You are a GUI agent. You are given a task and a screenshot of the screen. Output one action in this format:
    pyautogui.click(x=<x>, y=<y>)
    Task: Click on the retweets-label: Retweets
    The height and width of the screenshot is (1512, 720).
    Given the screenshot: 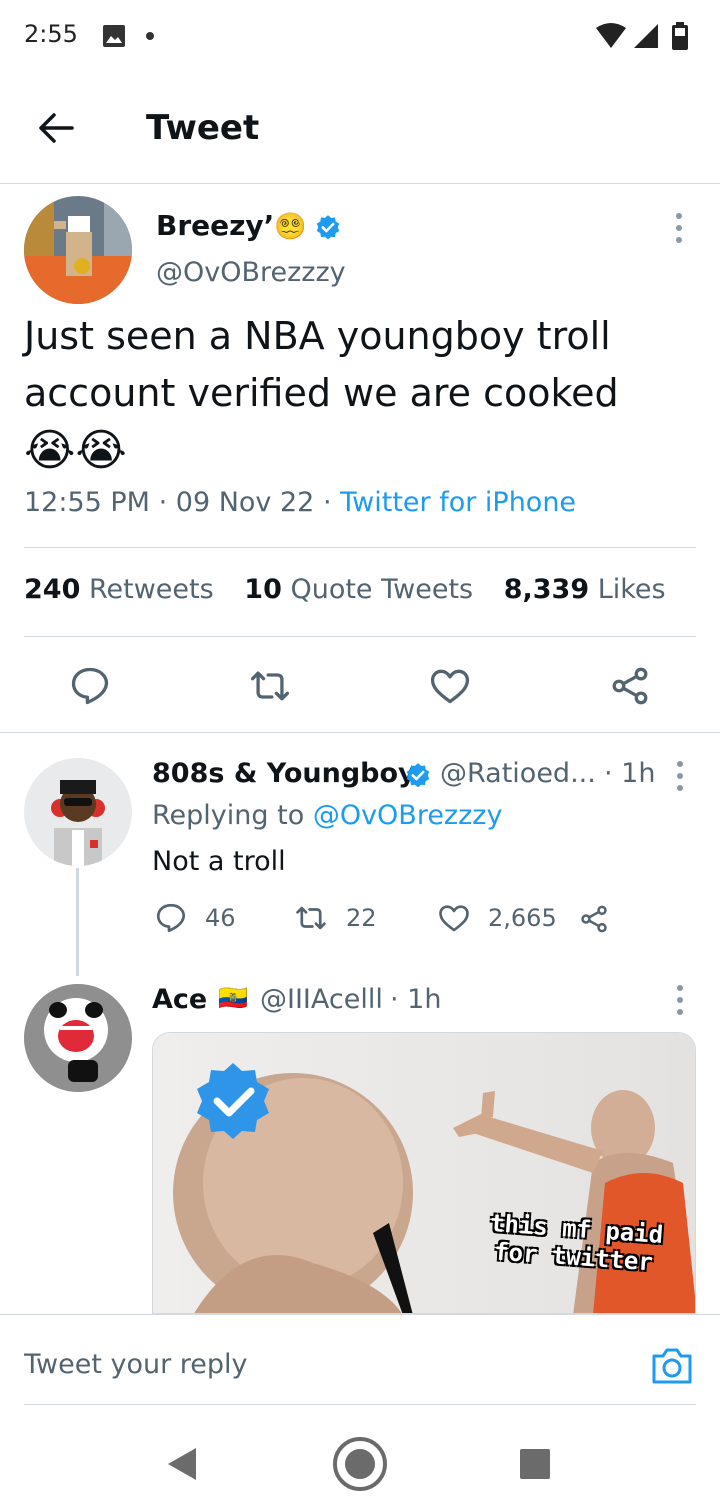 What is the action you would take?
    pyautogui.click(x=151, y=589)
    